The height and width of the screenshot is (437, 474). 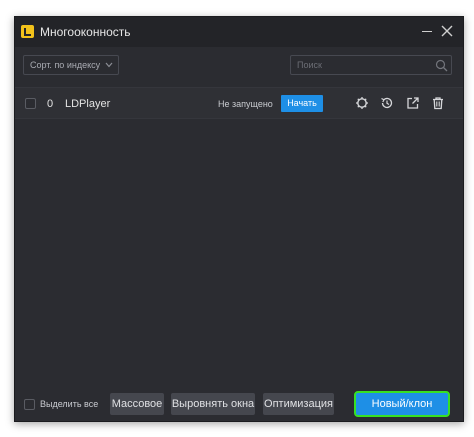 I want to click on trash-icon, so click(x=438, y=103).